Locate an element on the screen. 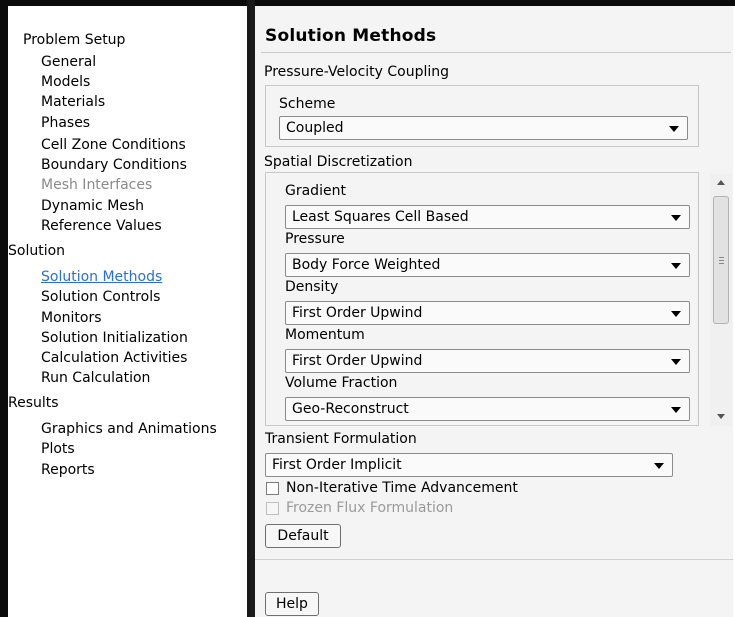 This screenshot has width=735, height=617. title-divider is located at coordinates (496, 52).